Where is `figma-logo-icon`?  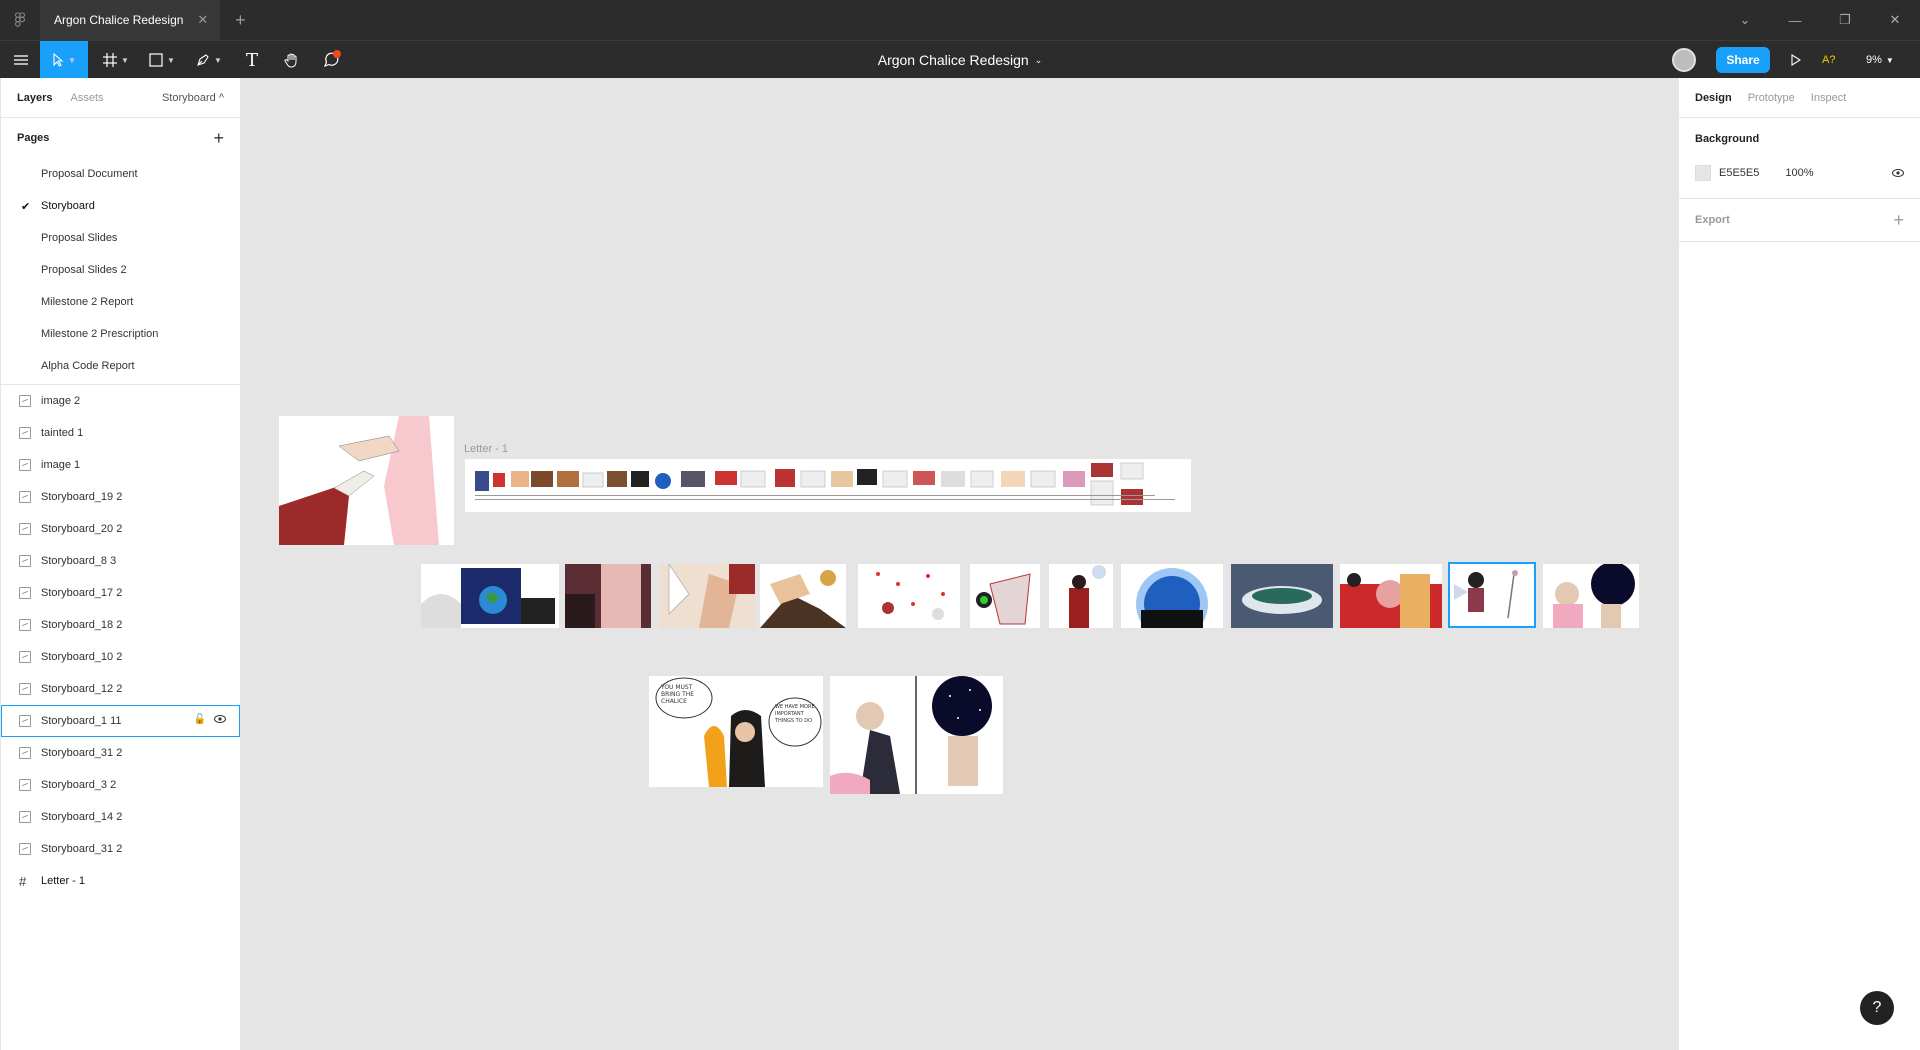 figma-logo-icon is located at coordinates (20, 20).